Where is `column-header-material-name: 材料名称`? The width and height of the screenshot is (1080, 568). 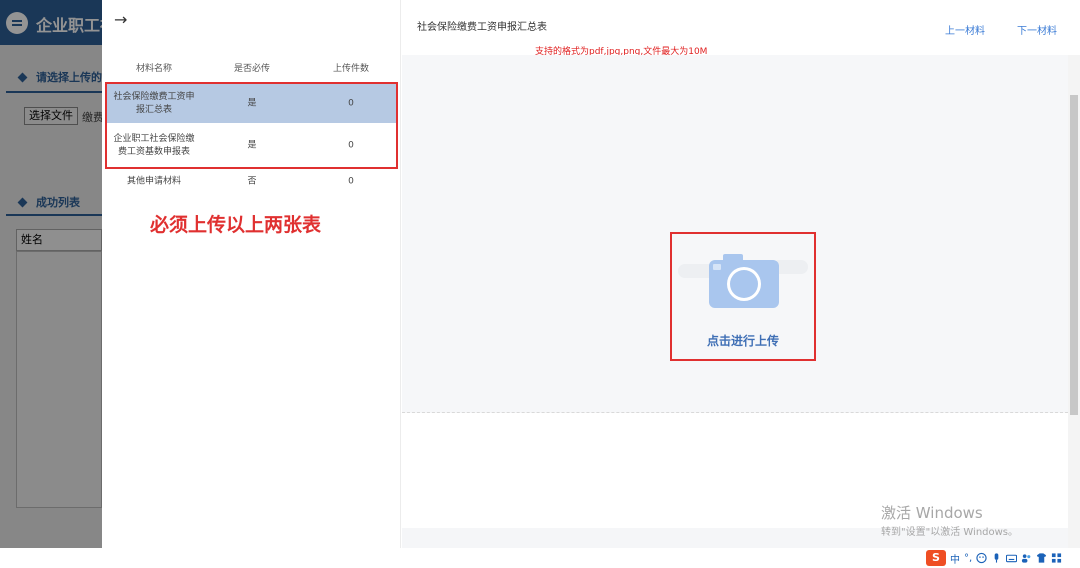
column-header-material-name: 材料名称 is located at coordinates (154, 69).